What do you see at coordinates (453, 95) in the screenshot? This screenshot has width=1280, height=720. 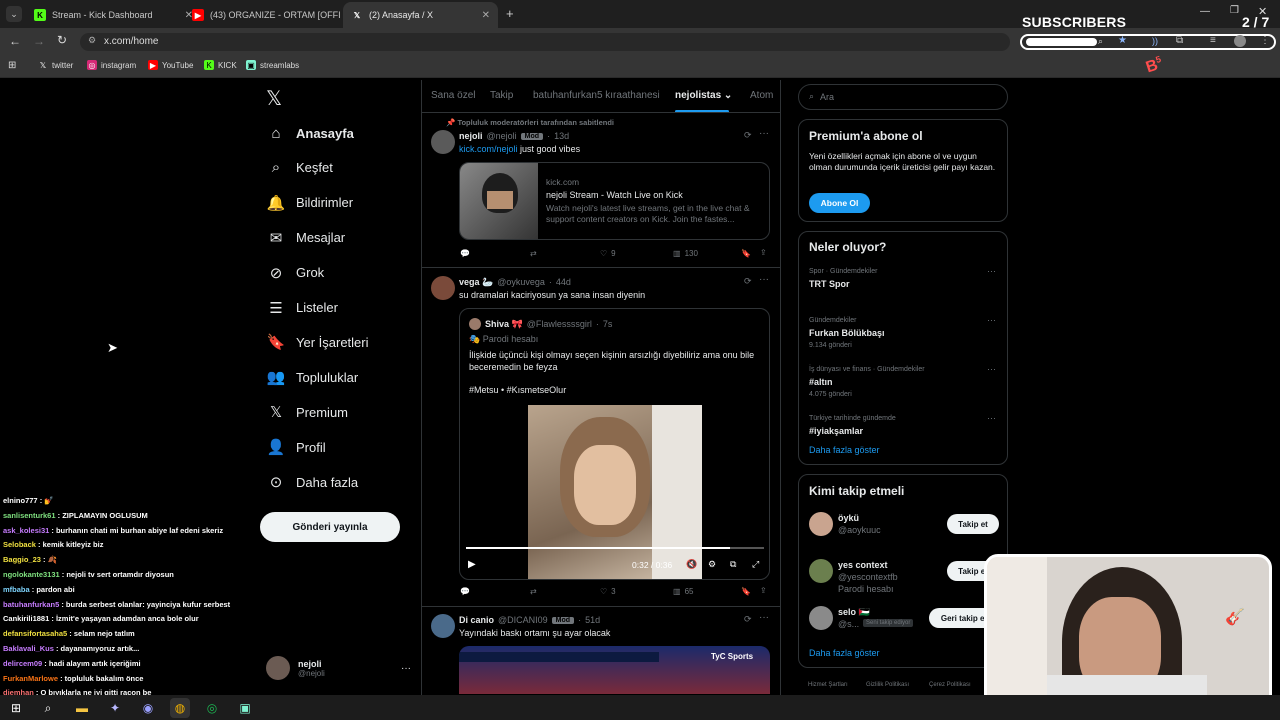 I see `tab-sana-ozel: Sana özel` at bounding box center [453, 95].